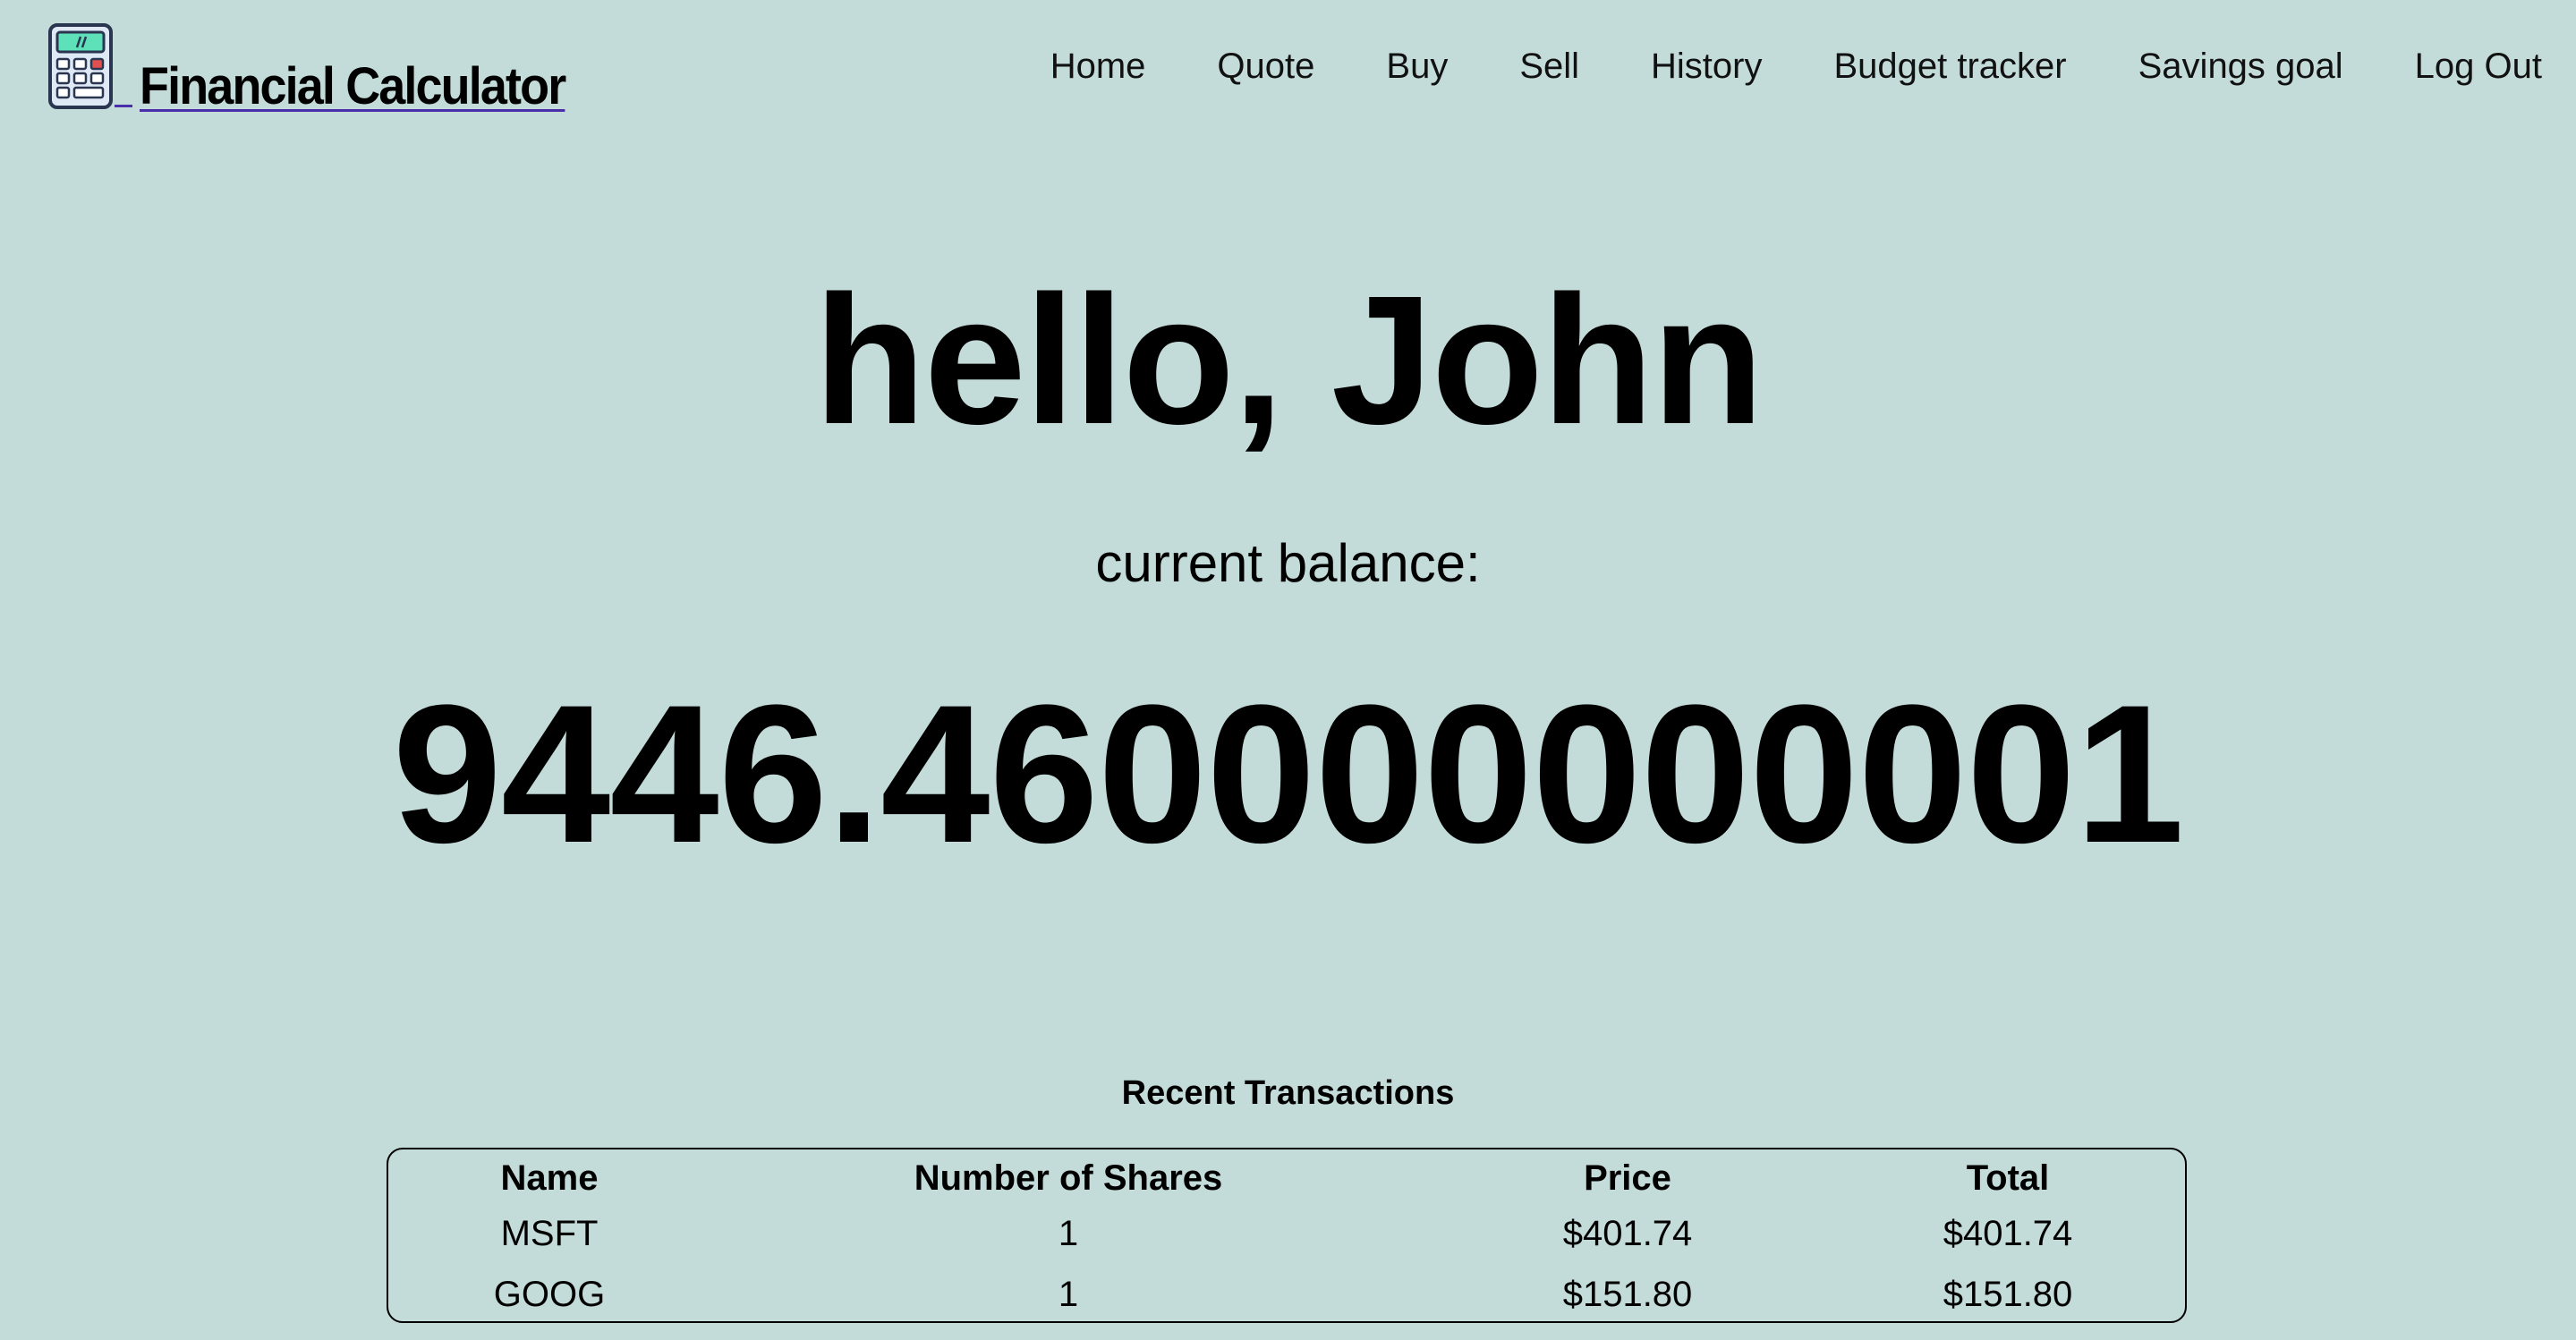  Describe the element at coordinates (2008, 1233) in the screenshot. I see `cell-total: $401.74` at that location.